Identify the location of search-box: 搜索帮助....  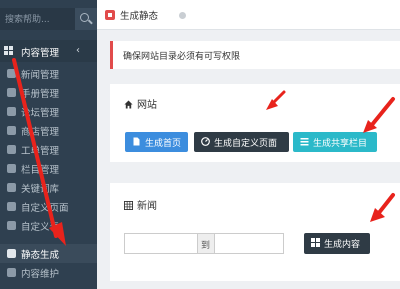
(48, 19).